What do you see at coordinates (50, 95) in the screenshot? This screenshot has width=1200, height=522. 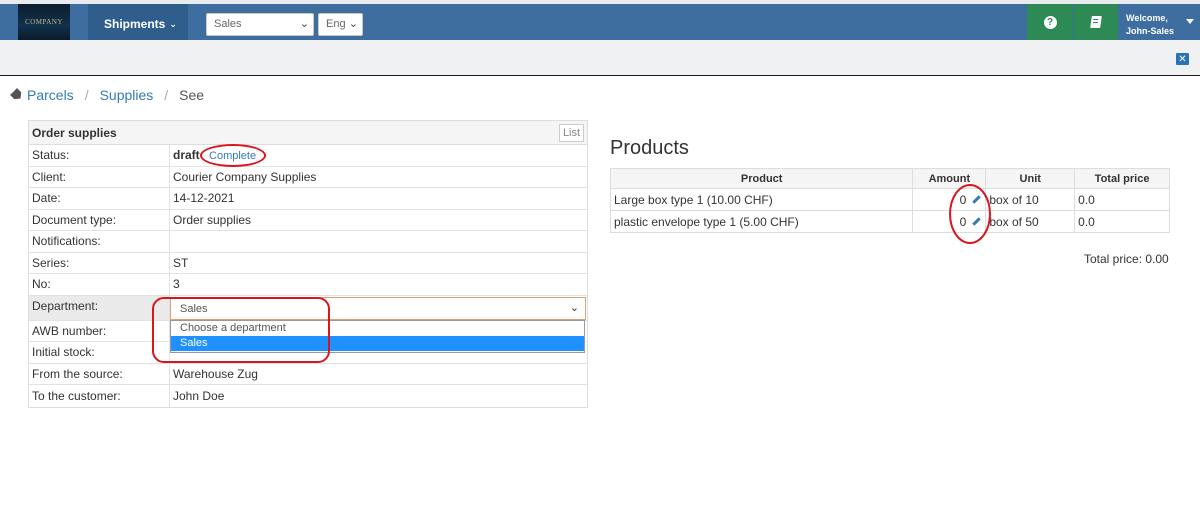 I see `breadcrumb-parcels: Parcels` at bounding box center [50, 95].